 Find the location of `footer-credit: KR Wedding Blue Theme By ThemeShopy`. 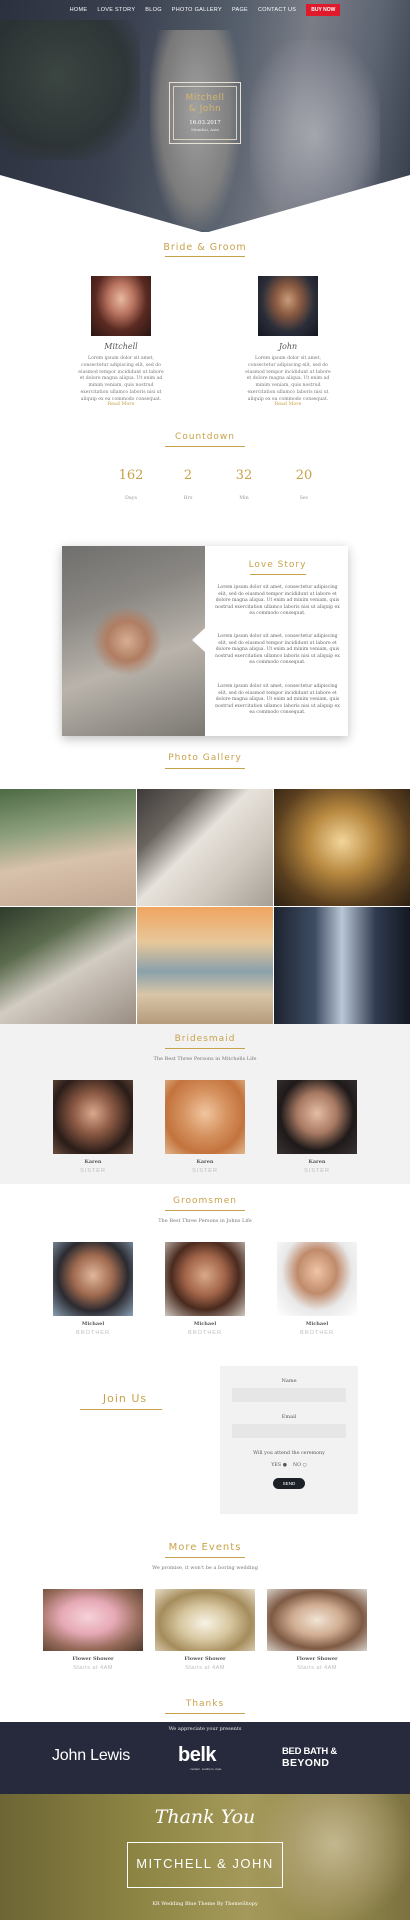

footer-credit: KR Wedding Blue Theme By ThemeShopy is located at coordinates (205, 1904).